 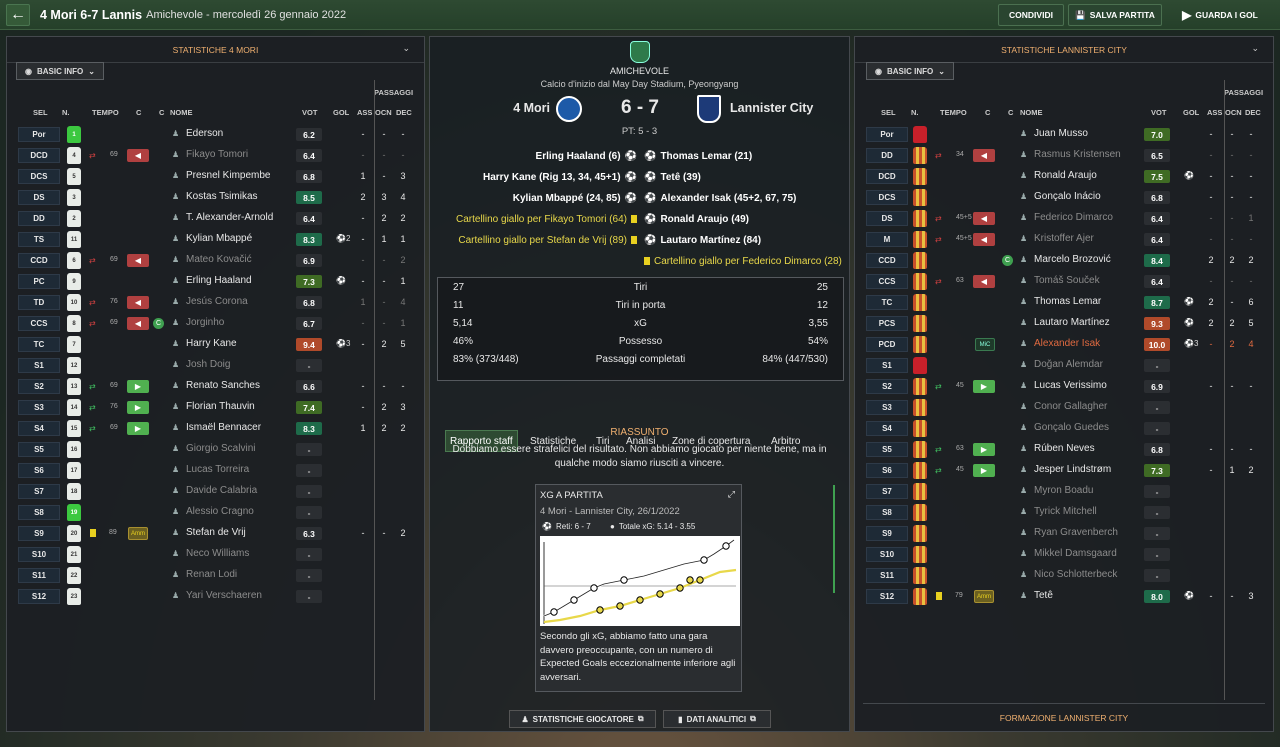 What do you see at coordinates (1220, 15) in the screenshot?
I see `watch-goals-button: ▶ GUARDA I GOL` at bounding box center [1220, 15].